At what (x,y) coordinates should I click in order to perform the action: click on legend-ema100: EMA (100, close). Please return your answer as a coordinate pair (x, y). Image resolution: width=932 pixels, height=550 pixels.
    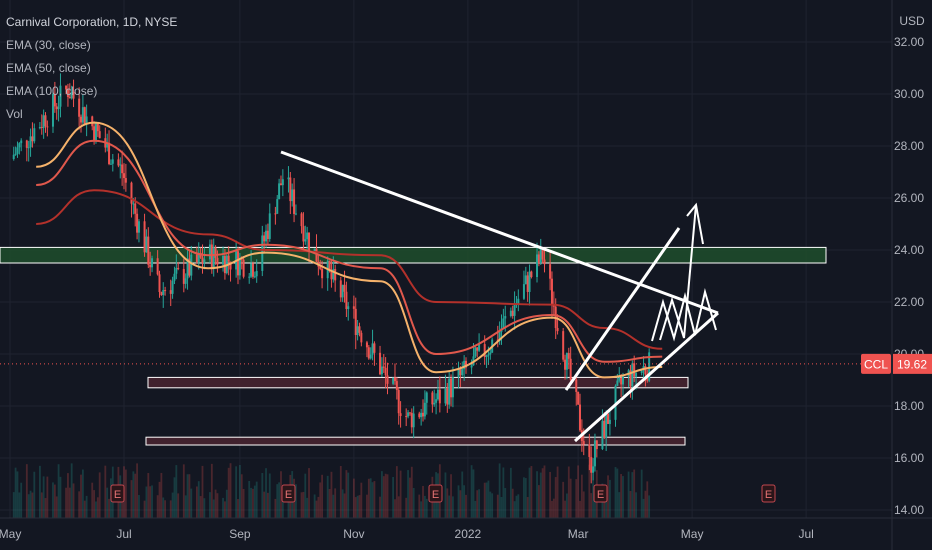
    Looking at the image, I should click on (91, 91).